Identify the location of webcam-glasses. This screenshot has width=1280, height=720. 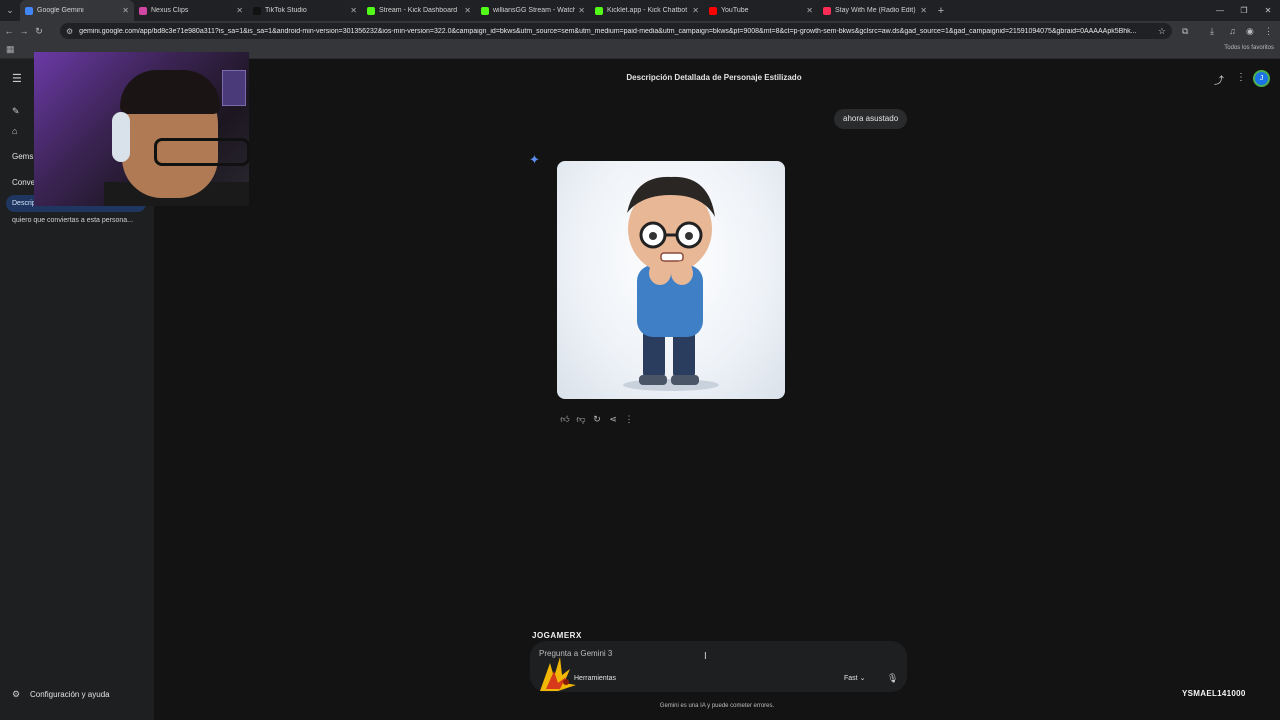
(201, 152).